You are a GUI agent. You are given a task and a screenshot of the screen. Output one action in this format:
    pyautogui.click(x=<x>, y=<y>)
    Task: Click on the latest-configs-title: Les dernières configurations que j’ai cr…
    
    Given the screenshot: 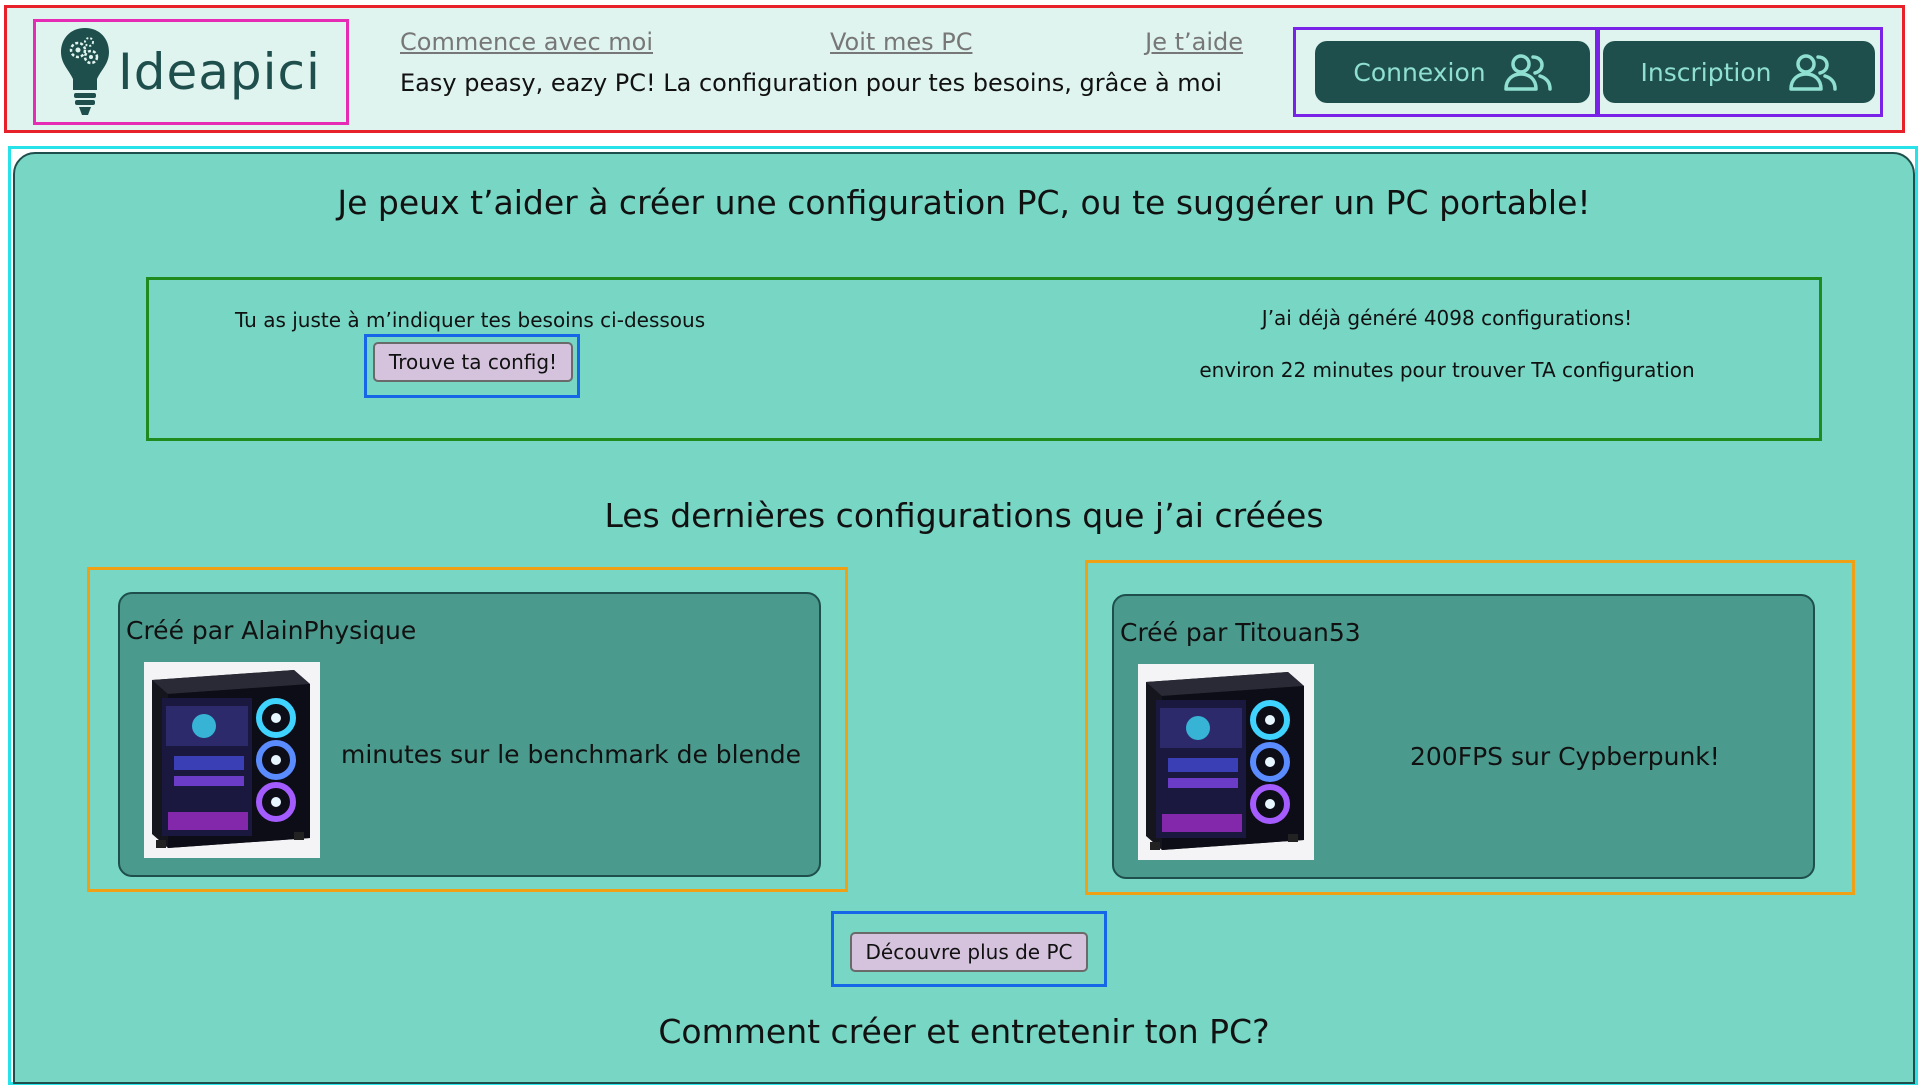 What is the action you would take?
    pyautogui.click(x=964, y=515)
    